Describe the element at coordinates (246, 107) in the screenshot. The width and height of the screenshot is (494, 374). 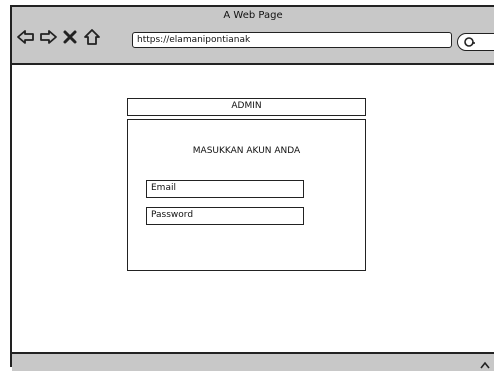
I see `admin-header: ADMIN` at that location.